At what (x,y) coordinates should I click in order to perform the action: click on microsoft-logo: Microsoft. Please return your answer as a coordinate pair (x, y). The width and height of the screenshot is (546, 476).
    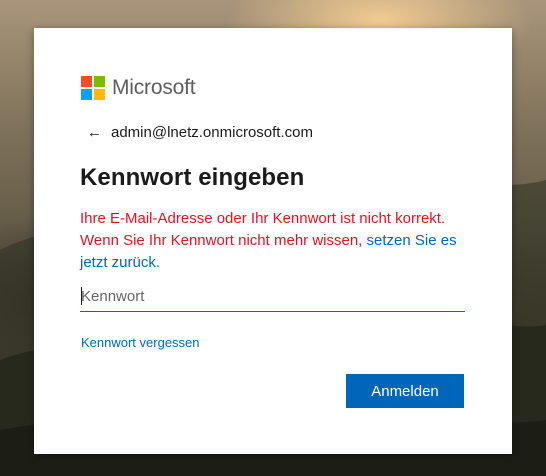
    Looking at the image, I should click on (138, 88).